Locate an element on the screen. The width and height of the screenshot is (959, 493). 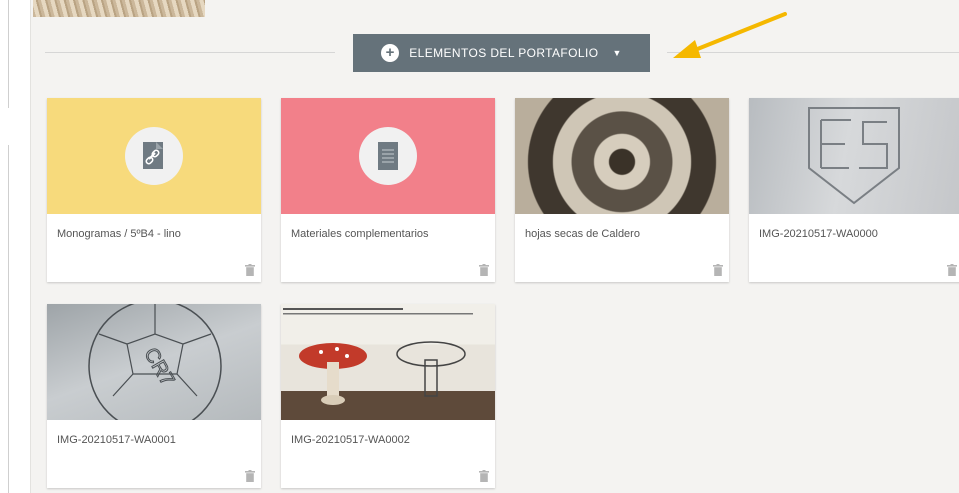
card-title: IMG-20210517-WA0000 is located at coordinates (818, 234).